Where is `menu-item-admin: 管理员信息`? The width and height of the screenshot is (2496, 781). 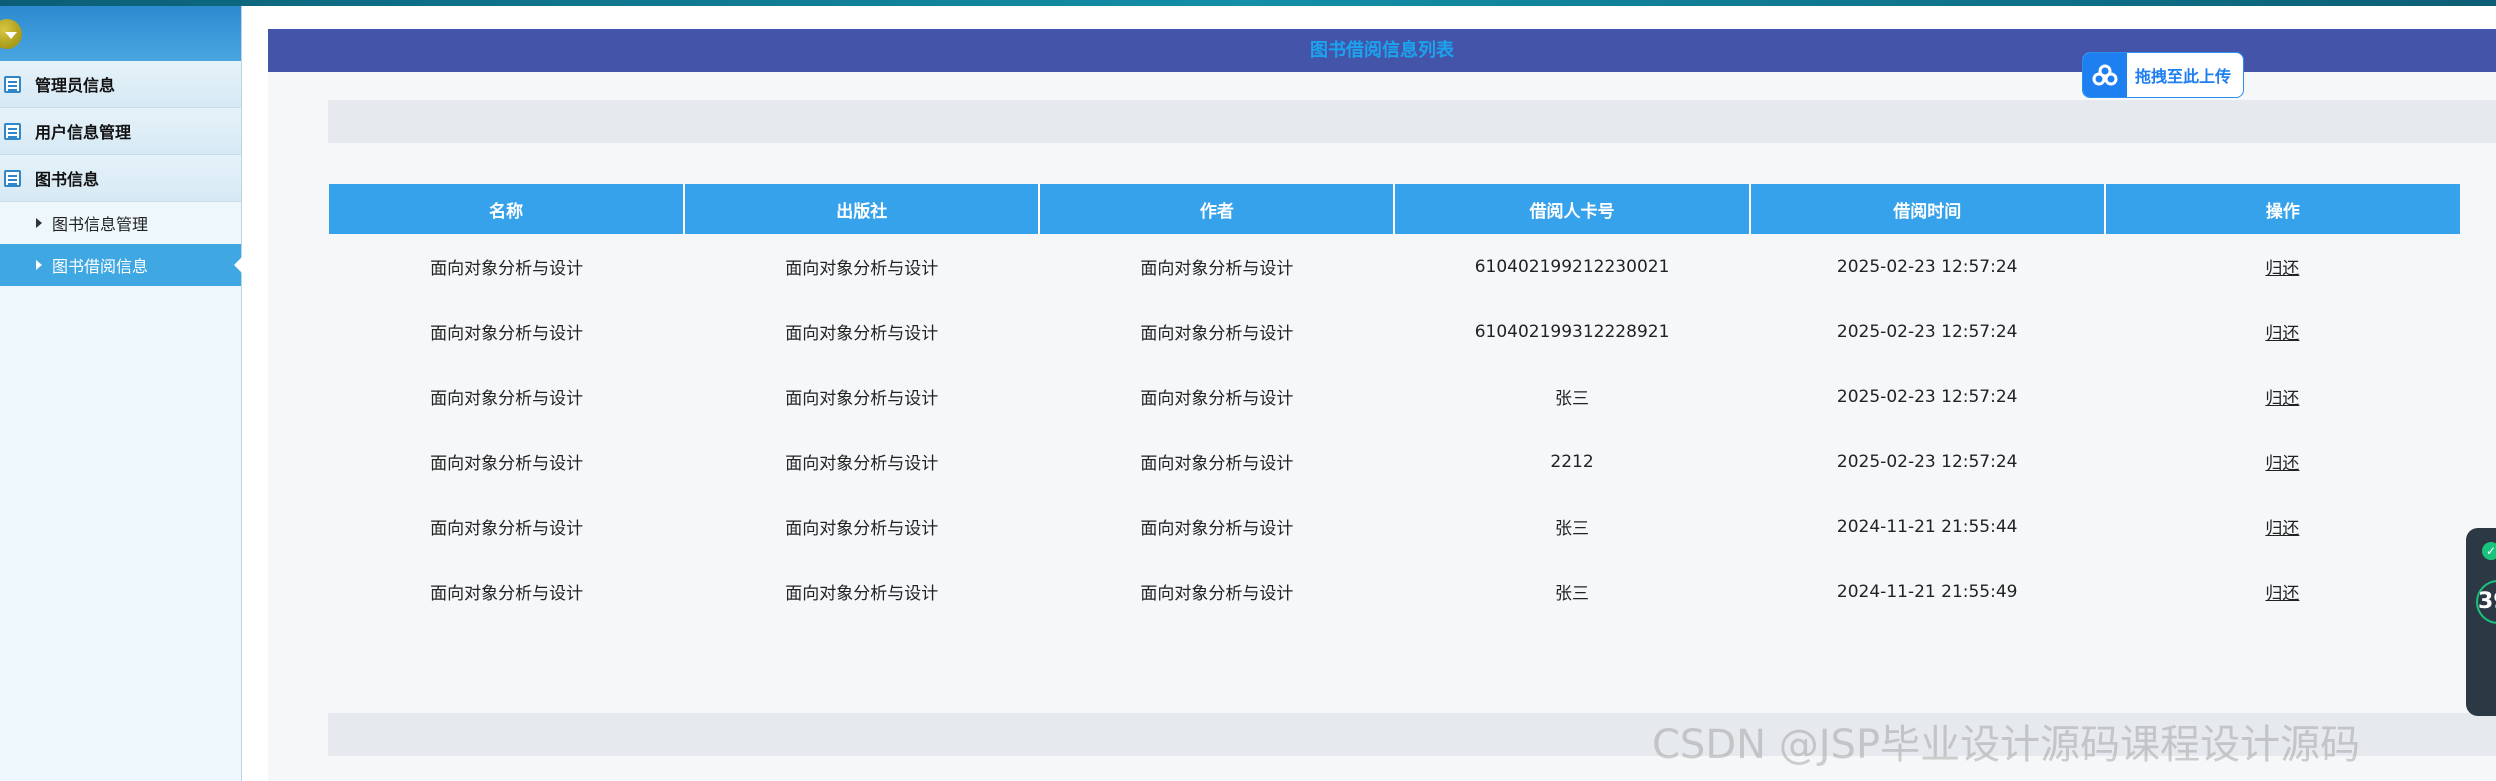 menu-item-admin: 管理员信息 is located at coordinates (120, 84).